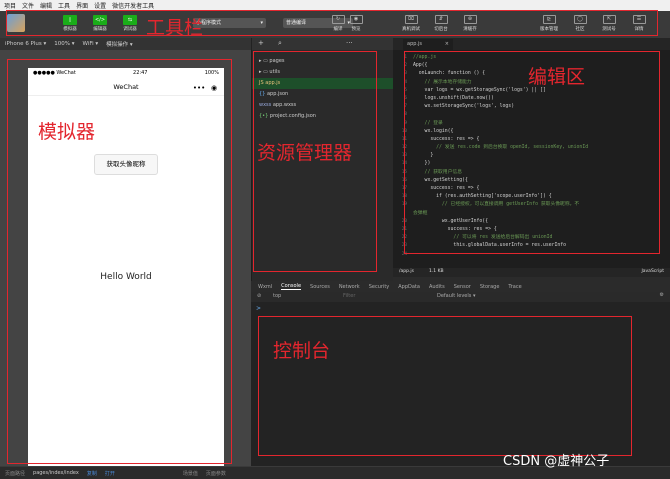 This screenshot has height=479, width=670. What do you see at coordinates (556, 461) in the screenshot?
I see `csdn-watermark: CSDN @虚神公子` at bounding box center [556, 461].